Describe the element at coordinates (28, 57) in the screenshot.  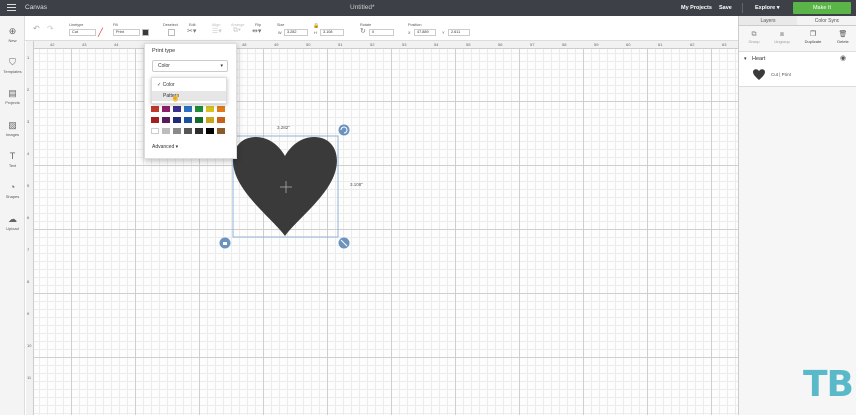
I see `ruler-tick-label: 1` at that location.